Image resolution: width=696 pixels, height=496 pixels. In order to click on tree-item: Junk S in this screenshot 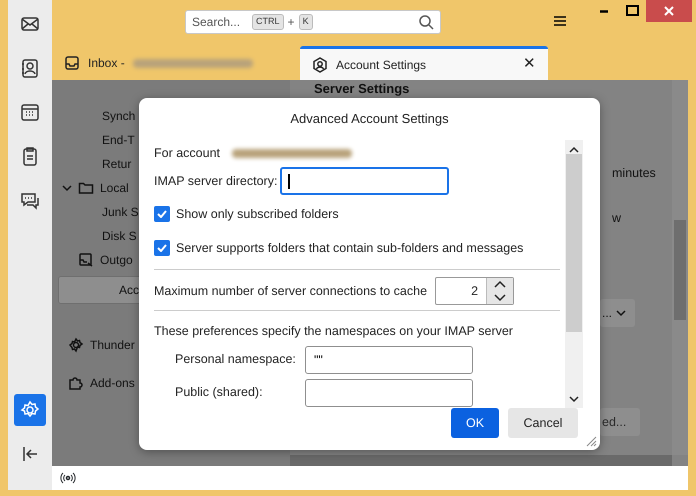, I will do `click(120, 212)`.